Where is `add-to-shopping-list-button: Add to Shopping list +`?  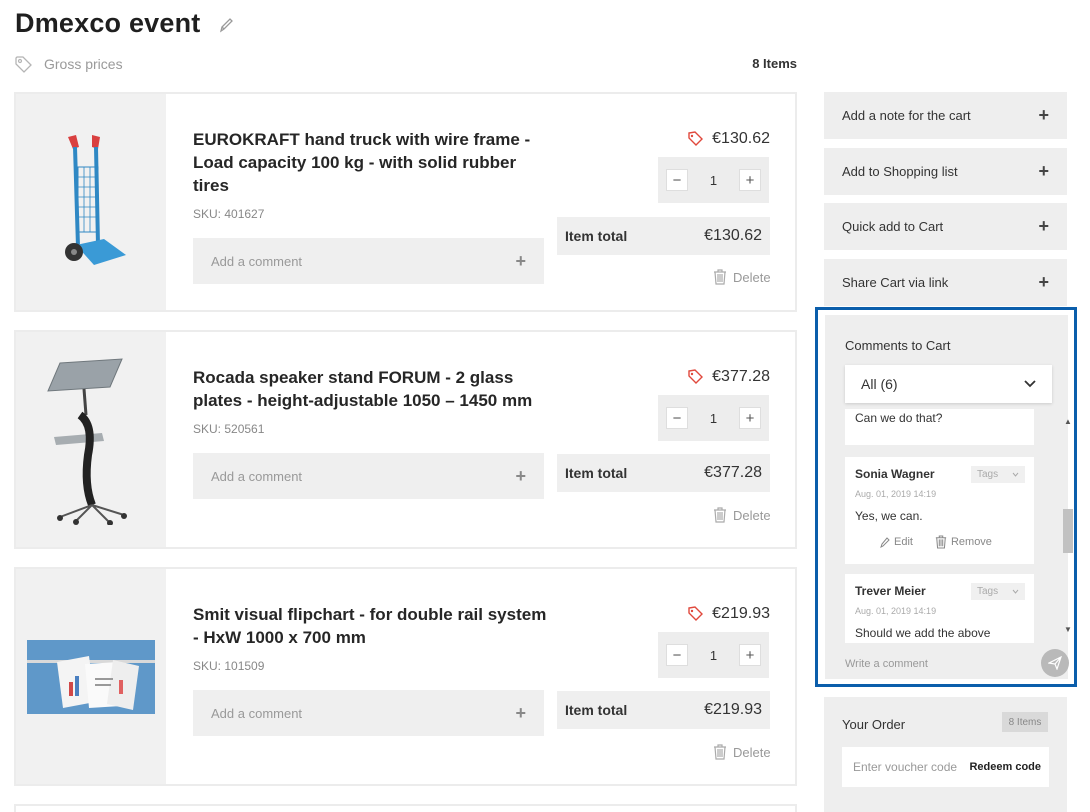 add-to-shopping-list-button: Add to Shopping list + is located at coordinates (945, 171).